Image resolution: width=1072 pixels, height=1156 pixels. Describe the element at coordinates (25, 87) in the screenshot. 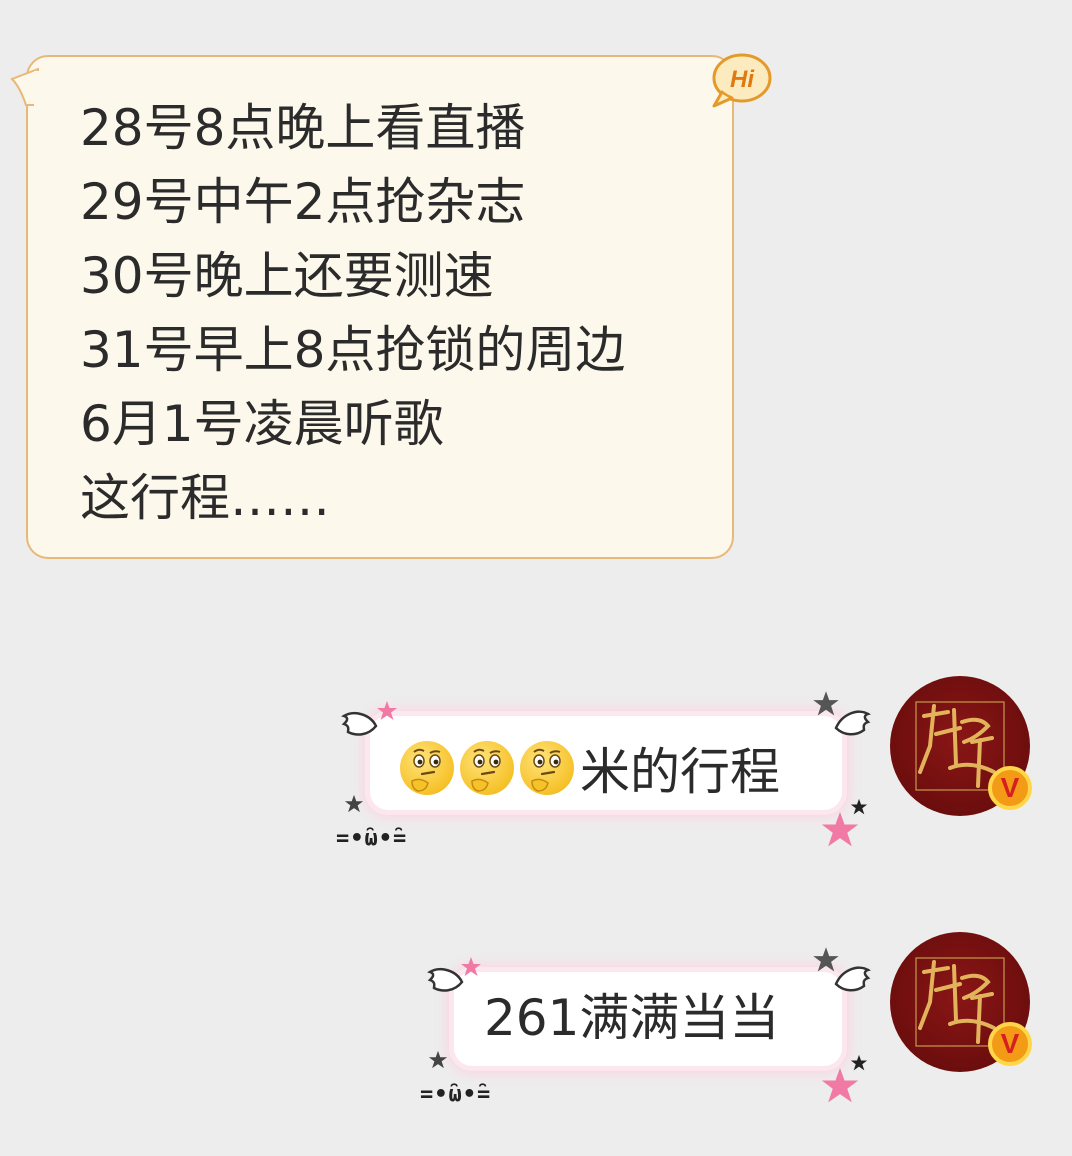

I see `bubble-tail` at that location.